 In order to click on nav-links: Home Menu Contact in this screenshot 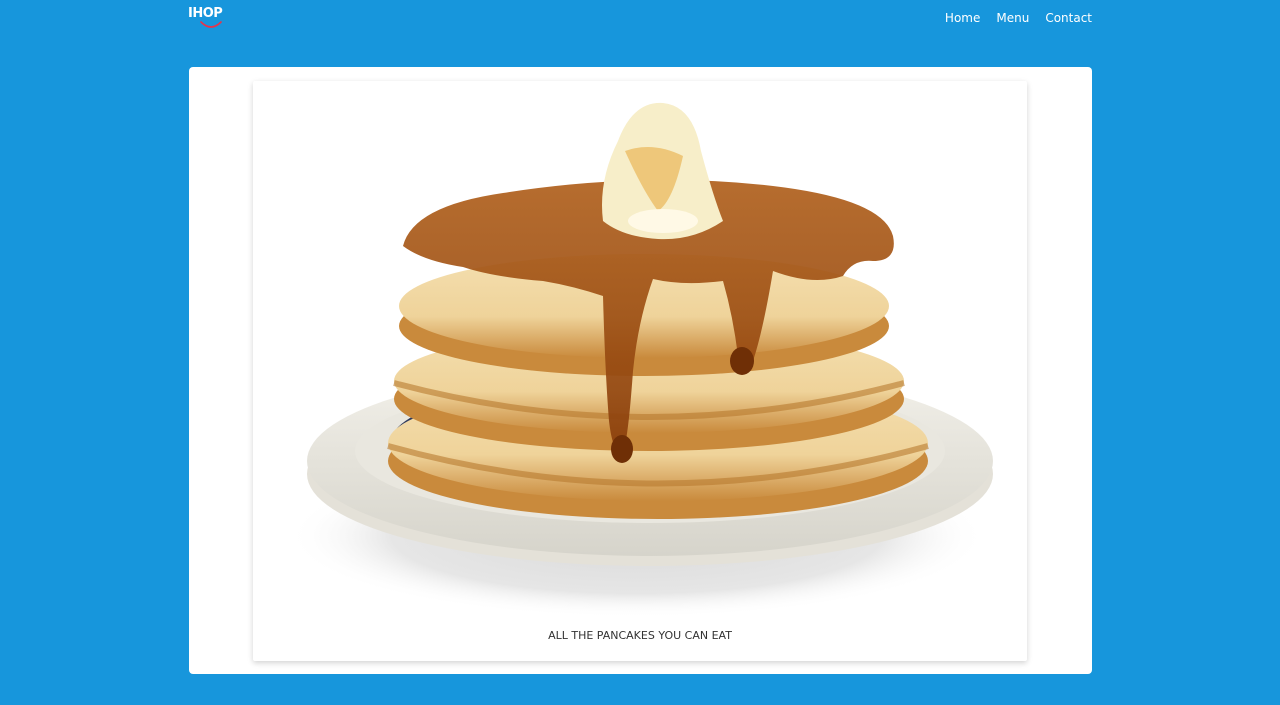, I will do `click(1018, 18)`.